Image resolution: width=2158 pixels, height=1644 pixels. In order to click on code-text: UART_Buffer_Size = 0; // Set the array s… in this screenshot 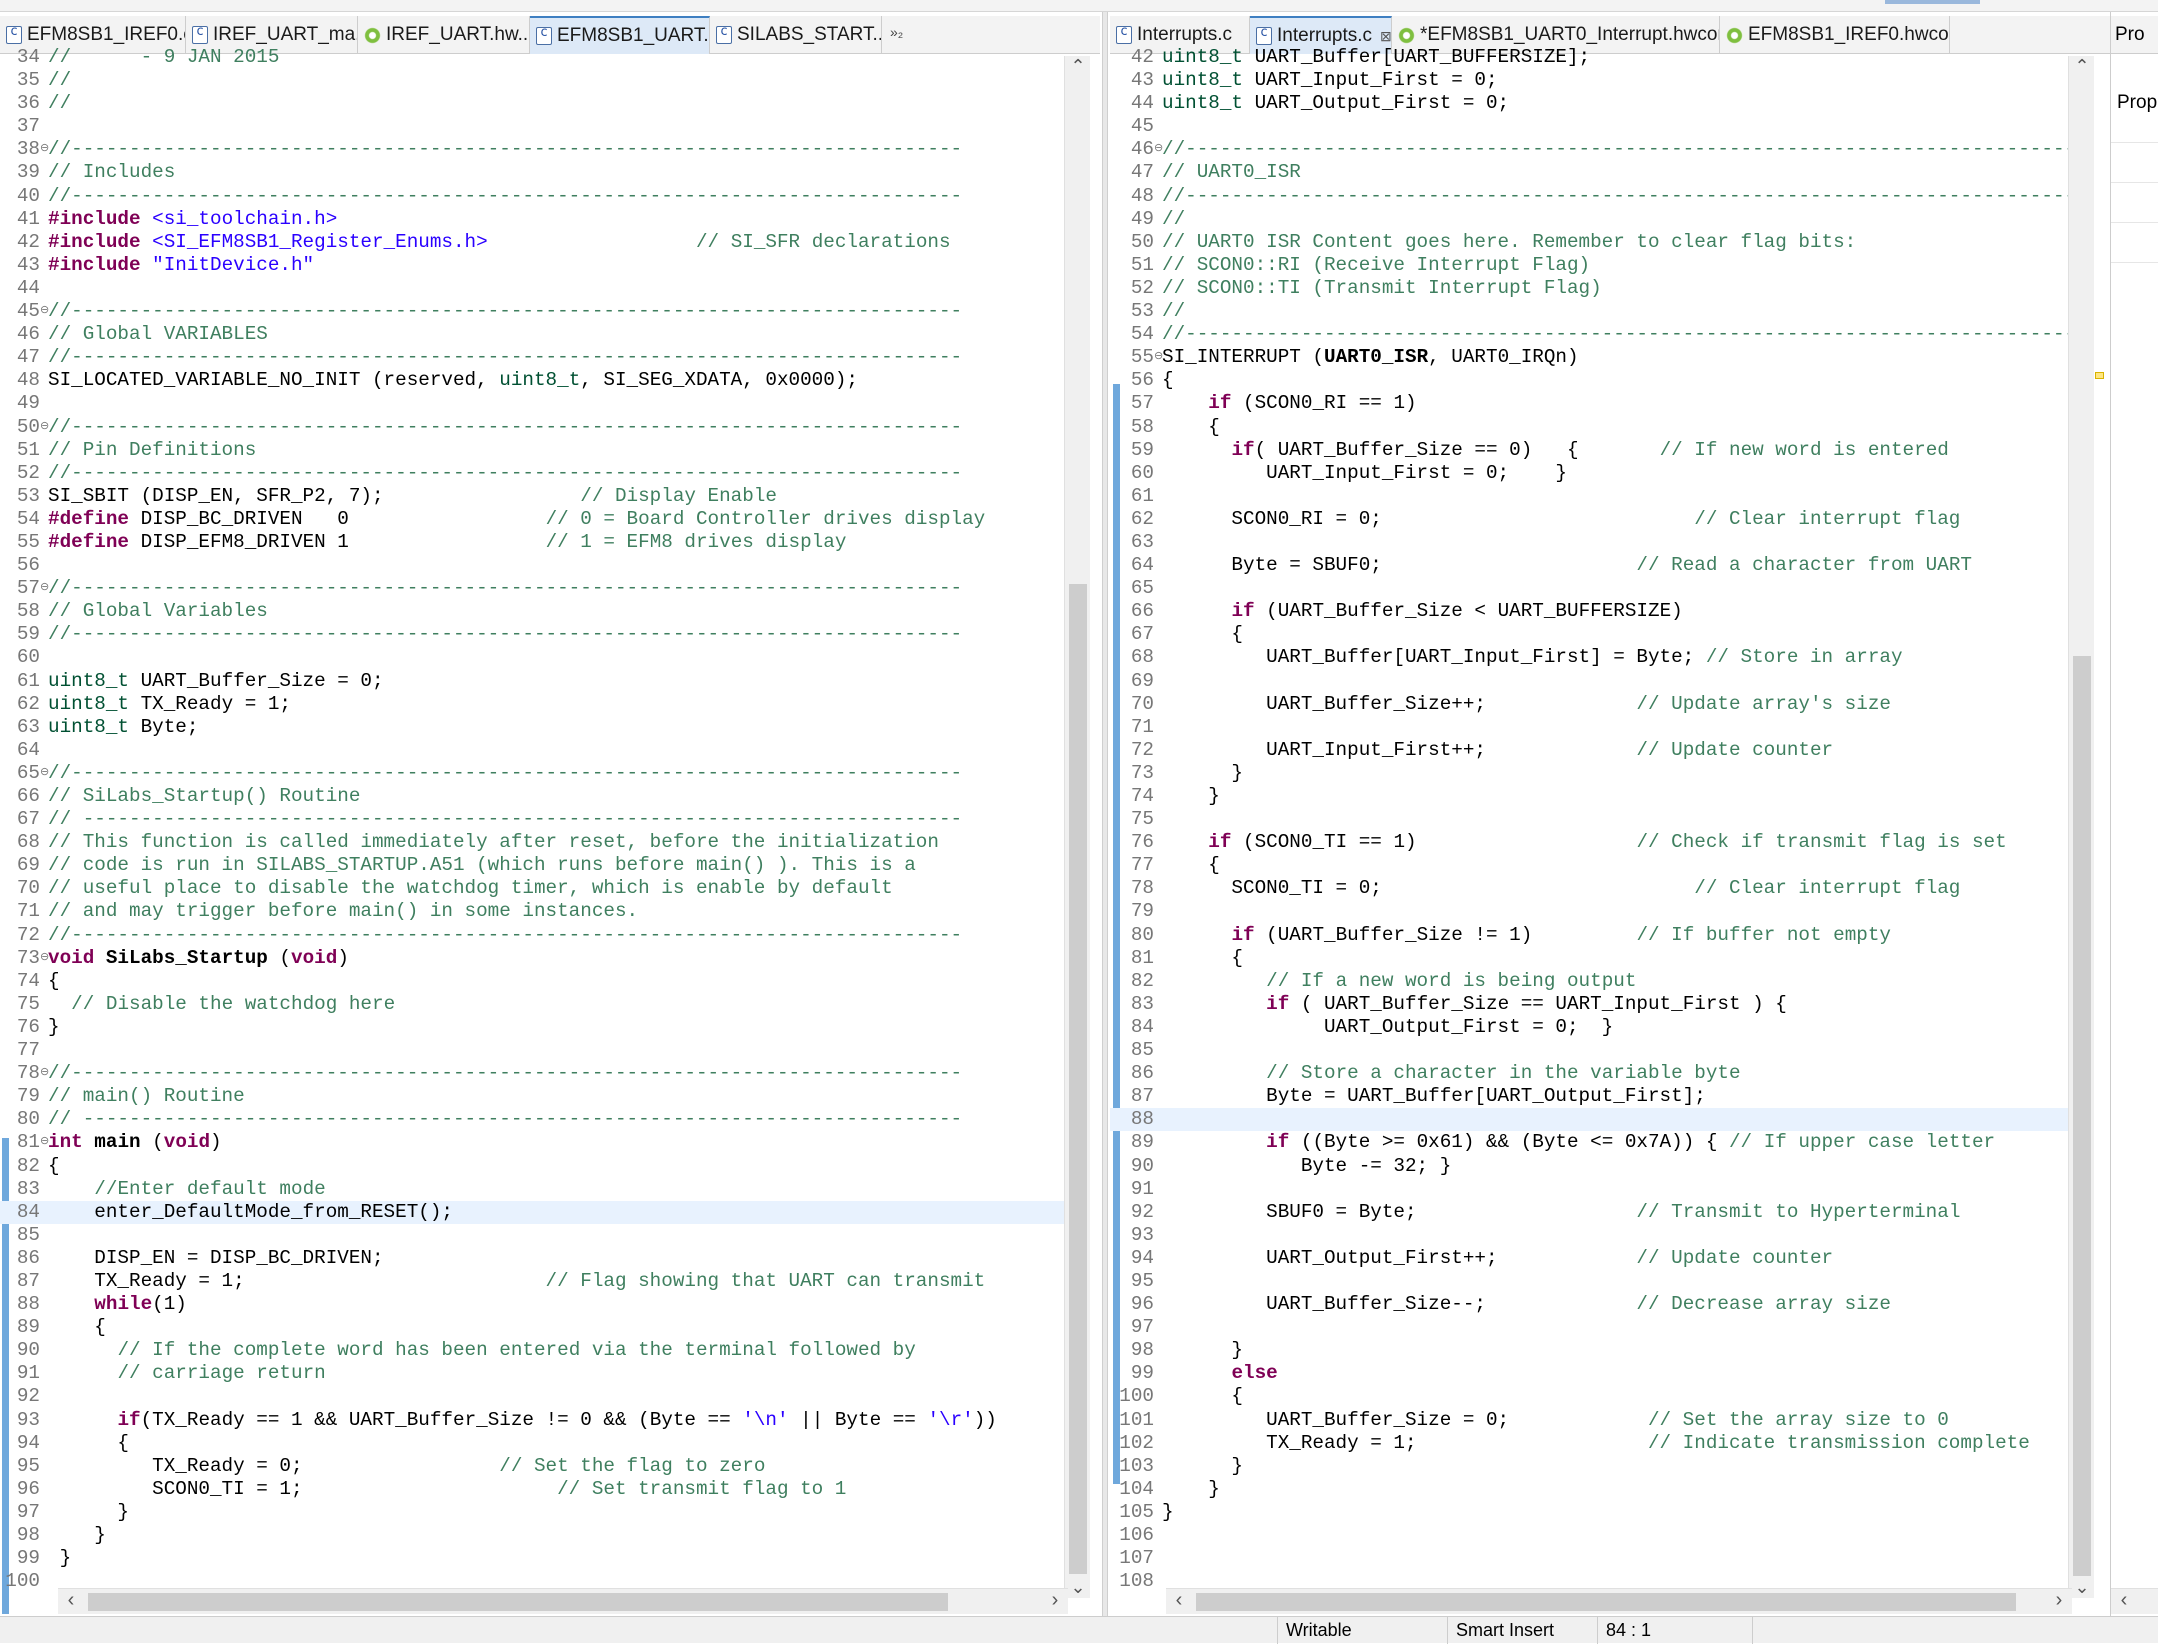, I will do `click(1555, 1420)`.